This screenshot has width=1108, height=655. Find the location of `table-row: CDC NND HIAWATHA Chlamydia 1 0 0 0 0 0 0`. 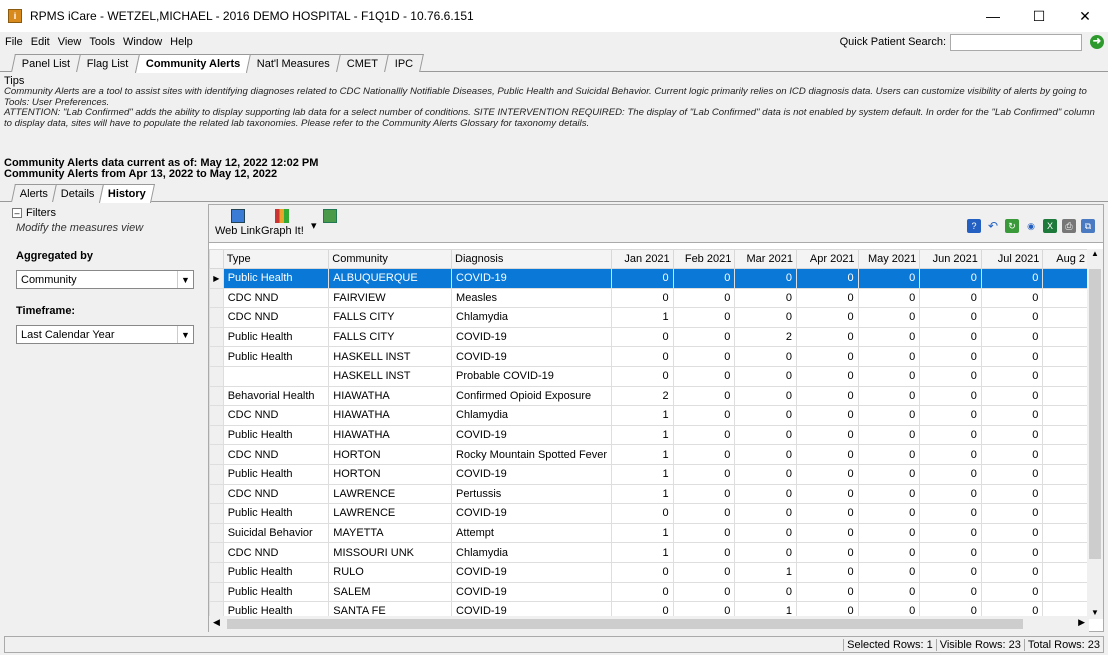

table-row: CDC NND HIAWATHA Chlamydia 1 0 0 0 0 0 0 is located at coordinates (649, 415).